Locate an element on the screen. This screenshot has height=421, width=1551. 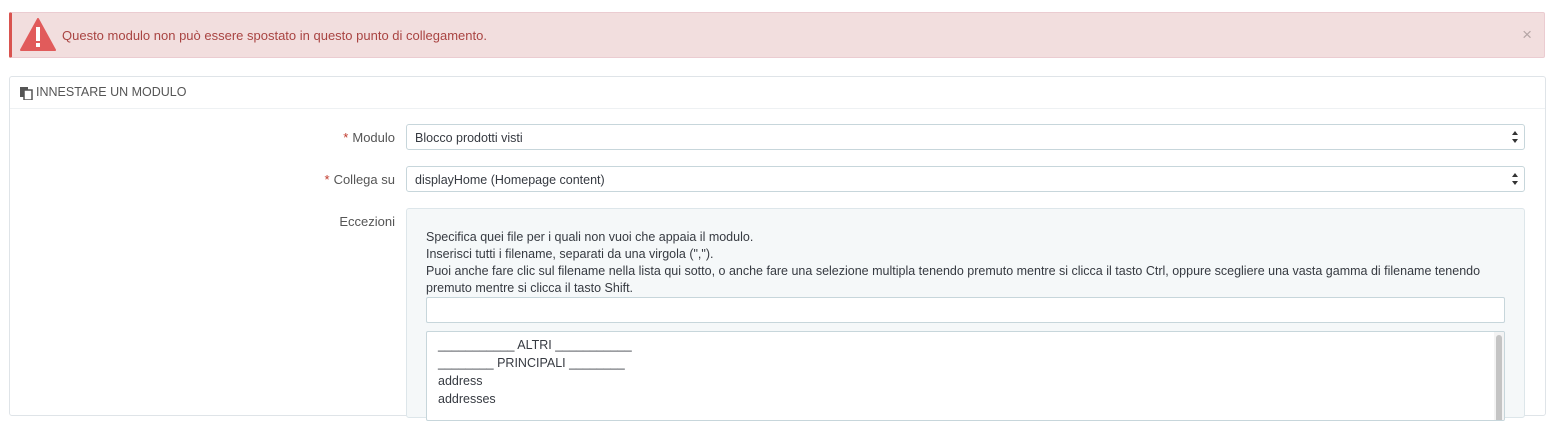
hook-select-value: displayHome (Homepage content) is located at coordinates (510, 180).